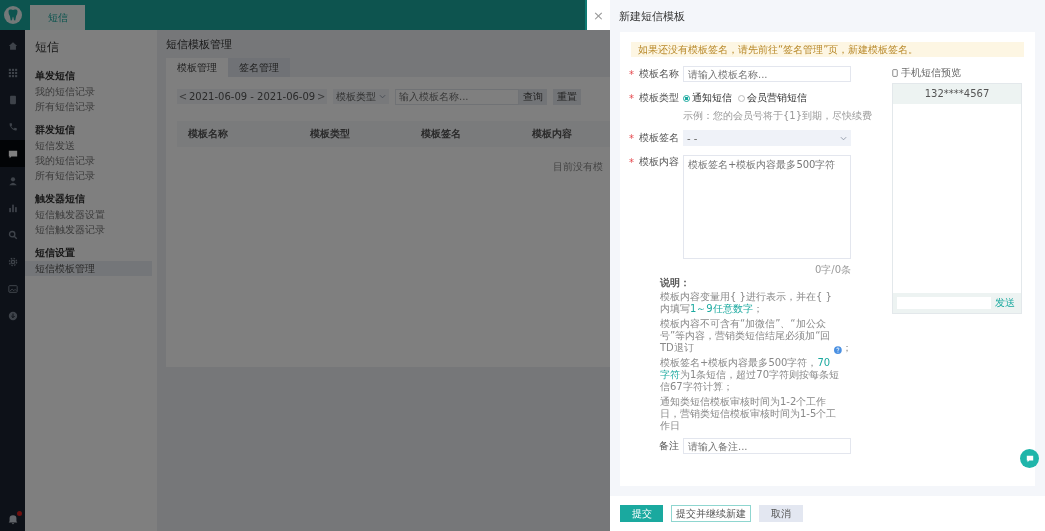  Describe the element at coordinates (767, 207) in the screenshot. I see `content-textarea: 模板签名+模板内容最多500字符` at that location.